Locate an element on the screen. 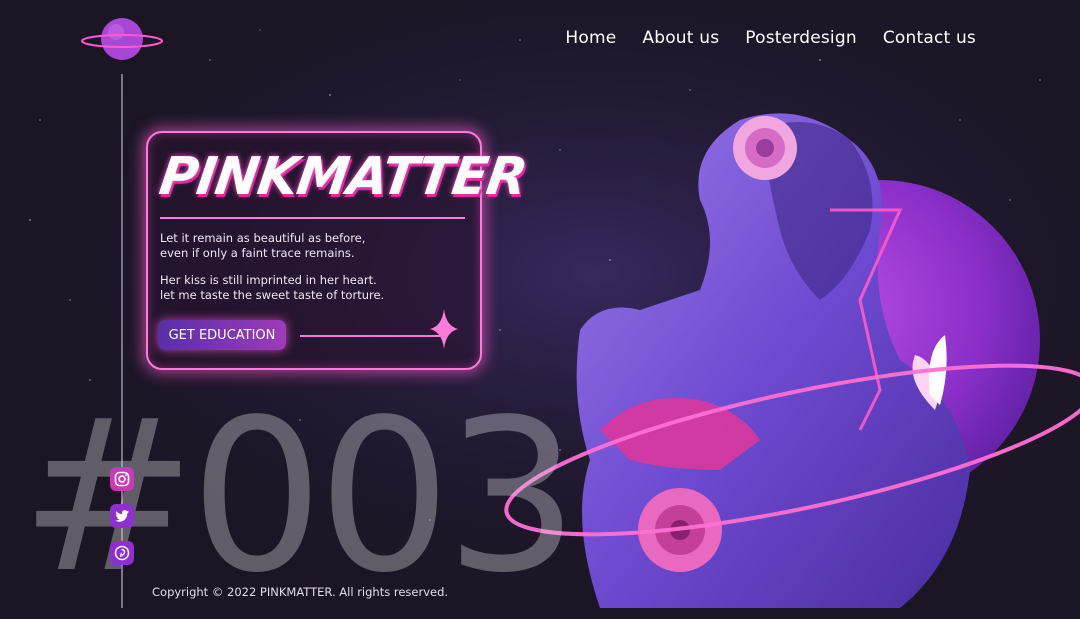 The width and height of the screenshot is (1080, 619). main-navigation: Home About us Posterdesign Contact us is located at coordinates (770, 38).